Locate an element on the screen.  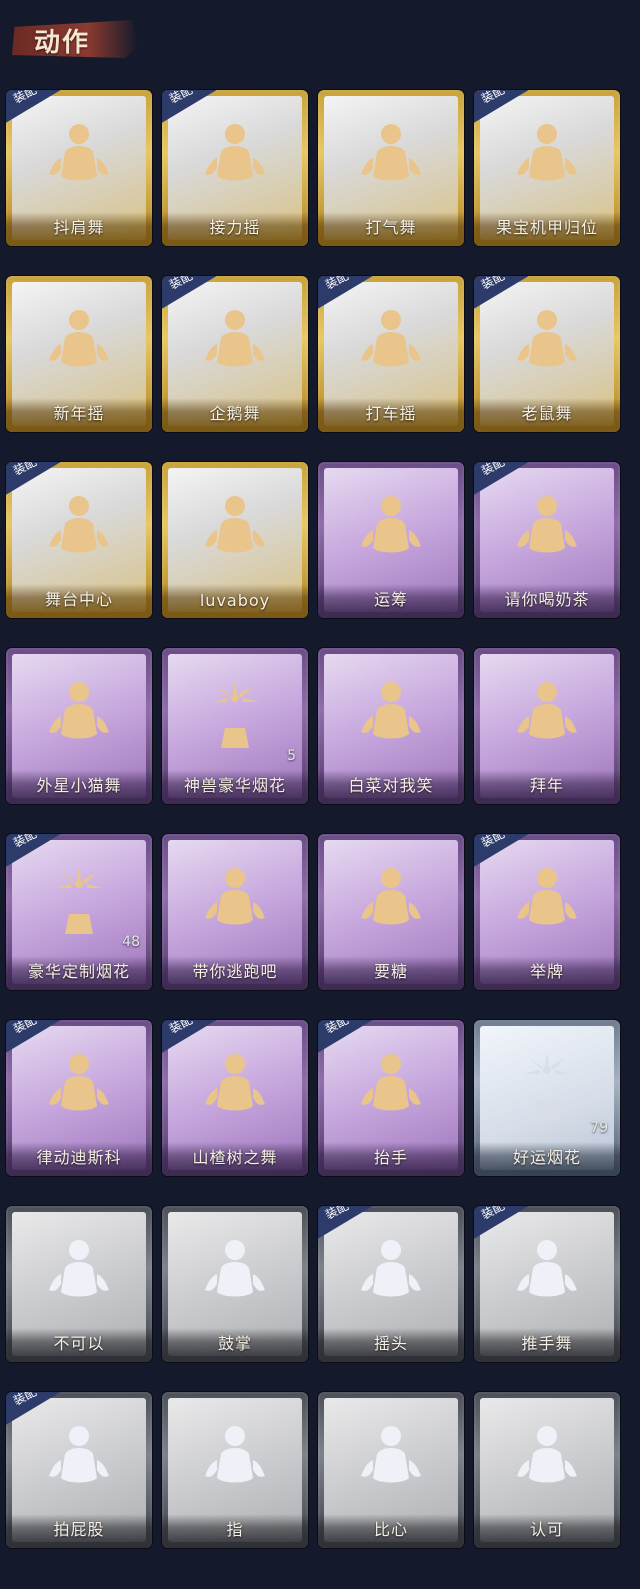
emote-label: 认可 is located at coordinates (546, 1529).